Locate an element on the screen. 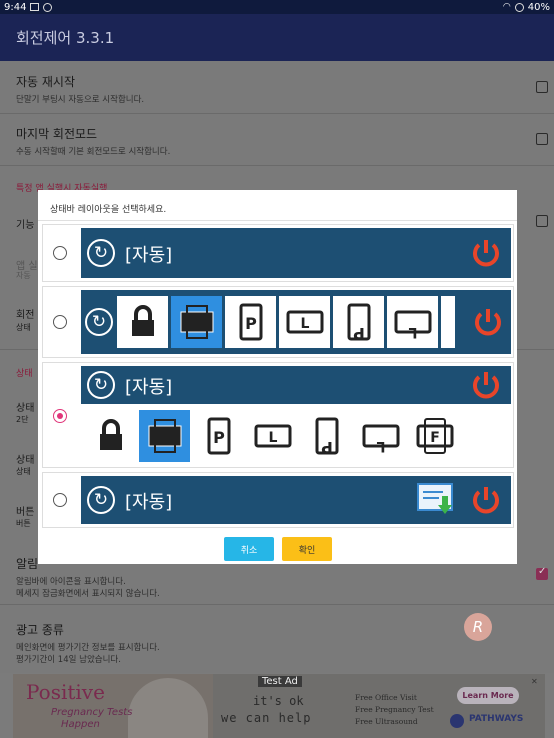  learn-more-button: Learn More is located at coordinates (488, 695).